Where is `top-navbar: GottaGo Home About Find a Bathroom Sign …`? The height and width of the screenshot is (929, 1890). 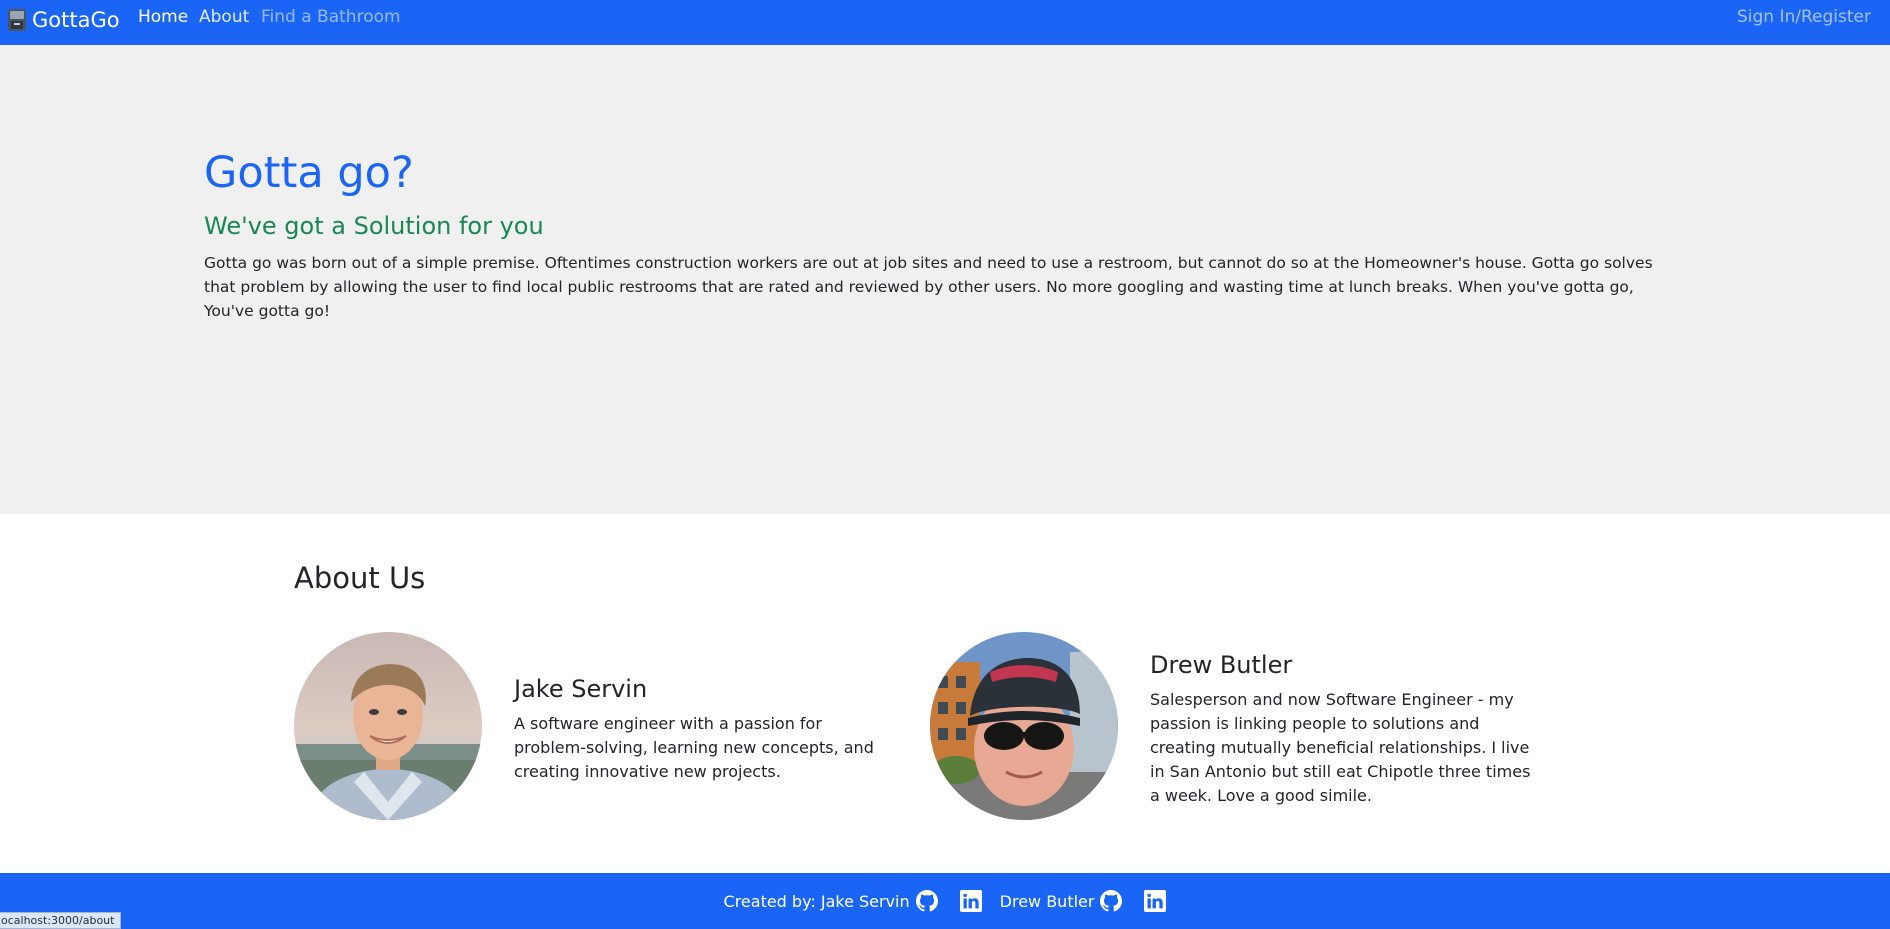 top-navbar: GottaGo Home About Find a Bathroom Sign … is located at coordinates (945, 22).